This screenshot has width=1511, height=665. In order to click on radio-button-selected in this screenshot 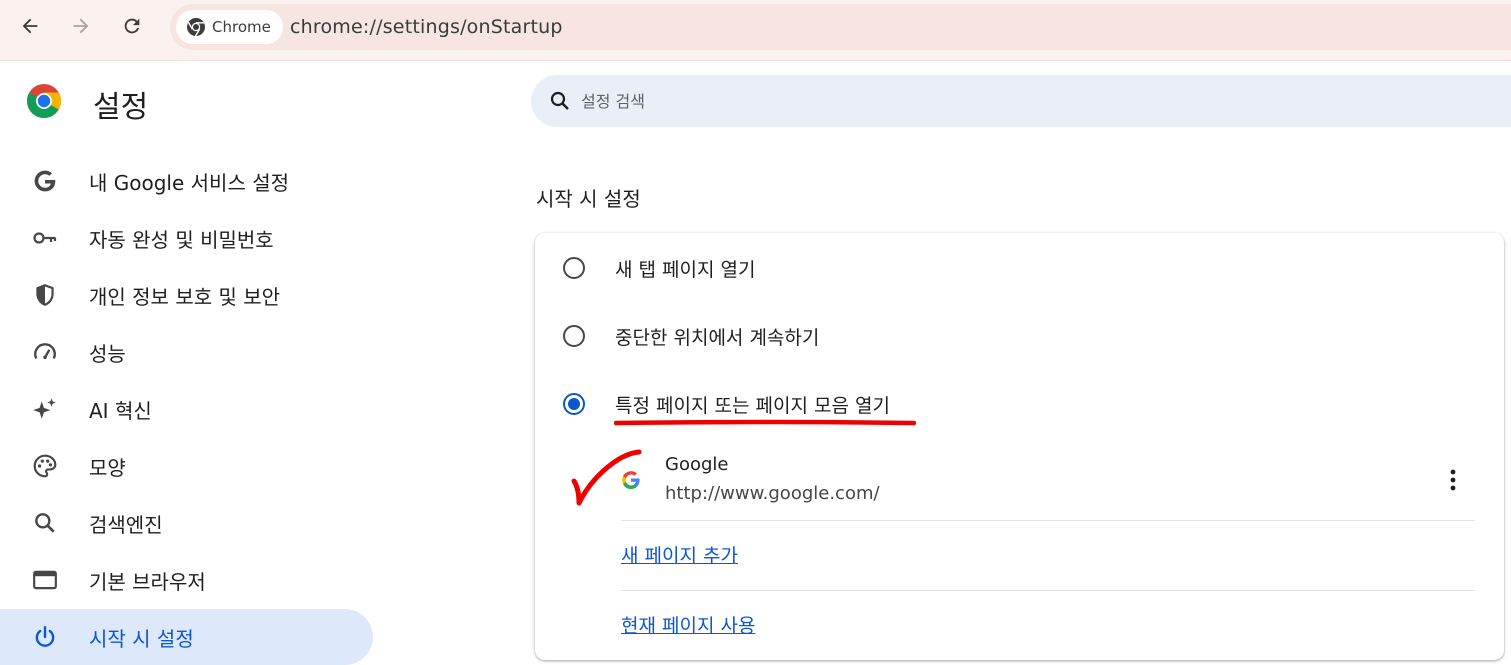, I will do `click(574, 404)`.